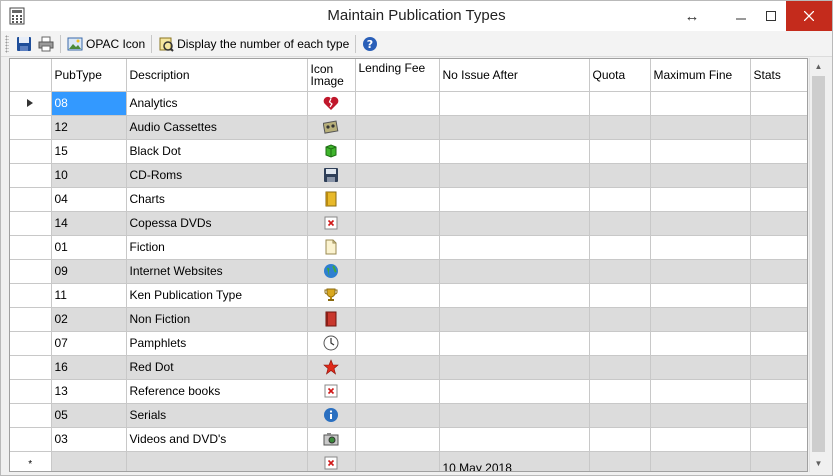 The image size is (833, 476). What do you see at coordinates (89, 199) in the screenshot?
I see `cell-pubtype: 04` at bounding box center [89, 199].